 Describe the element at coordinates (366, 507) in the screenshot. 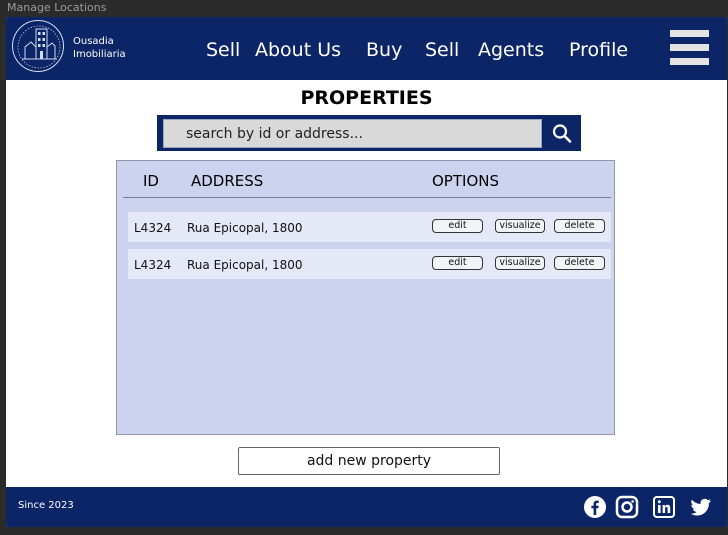

I see `footer: Since 2023` at that location.